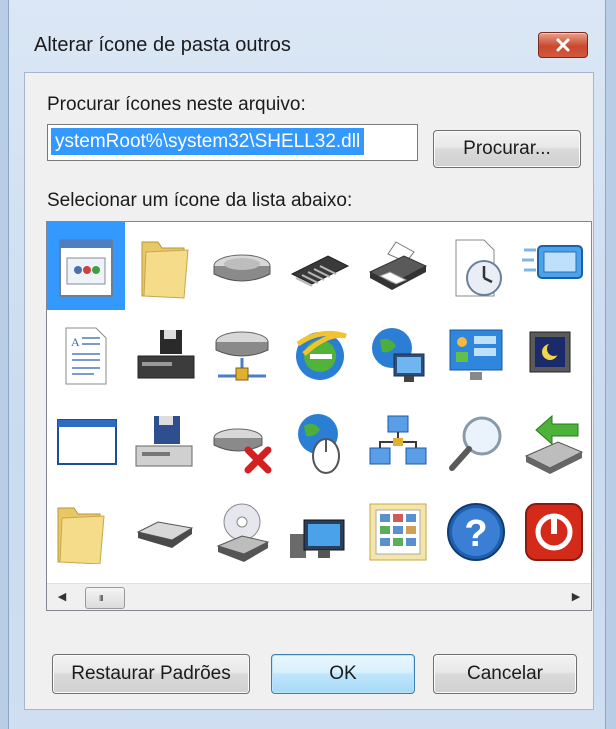  I want to click on calendar-grid-icon, so click(398, 532).